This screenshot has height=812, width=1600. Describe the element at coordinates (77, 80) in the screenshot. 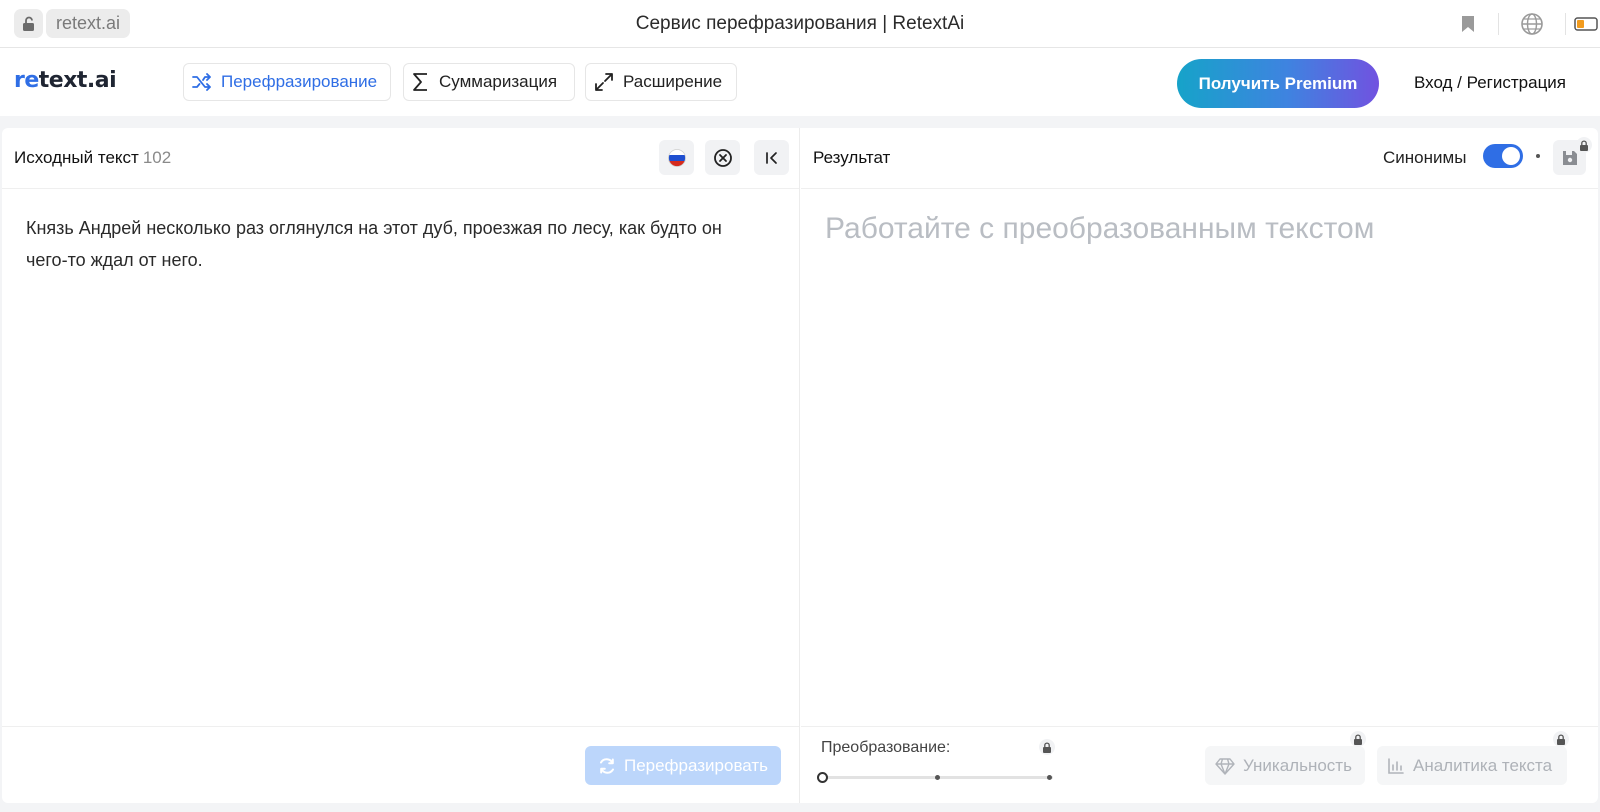

I see `logo-rest: text.ai` at that location.